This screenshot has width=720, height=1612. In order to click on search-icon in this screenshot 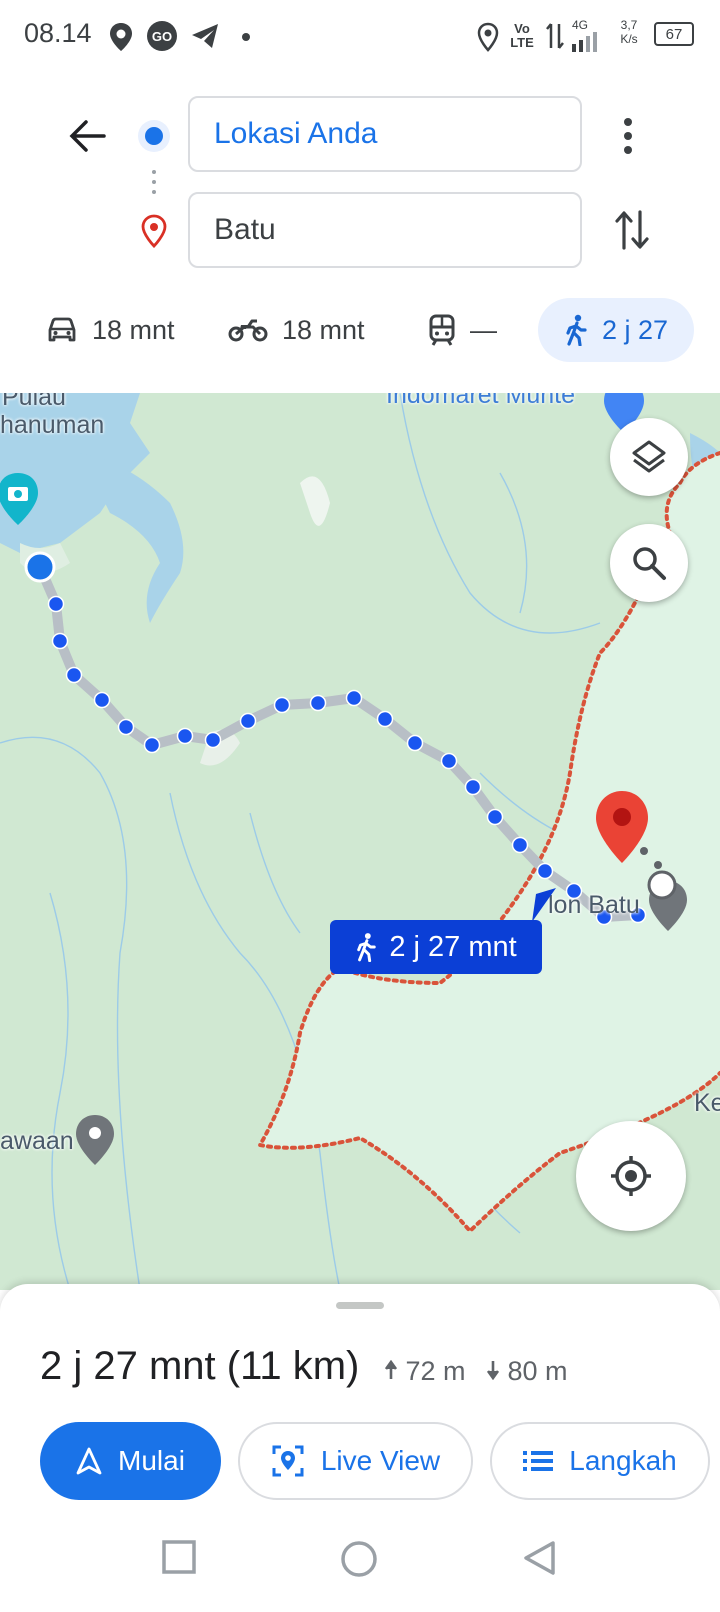, I will do `click(649, 563)`.